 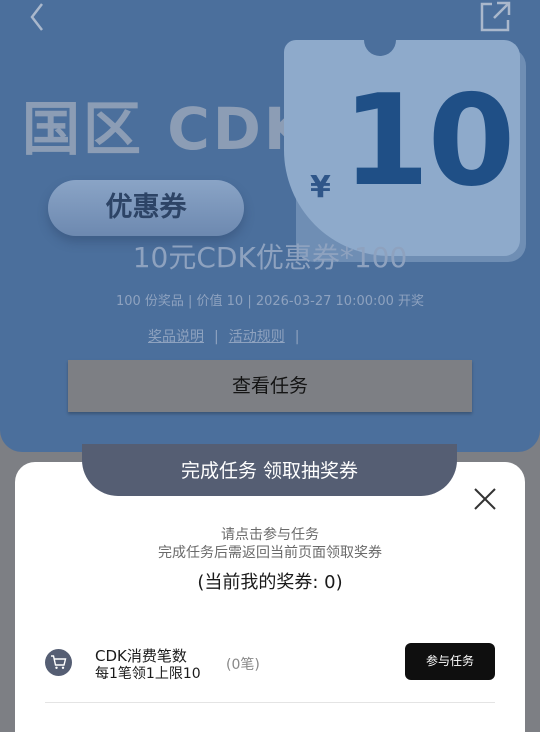 What do you see at coordinates (270, 257) in the screenshot?
I see `prize-name: 10元CDK优惠券*100` at bounding box center [270, 257].